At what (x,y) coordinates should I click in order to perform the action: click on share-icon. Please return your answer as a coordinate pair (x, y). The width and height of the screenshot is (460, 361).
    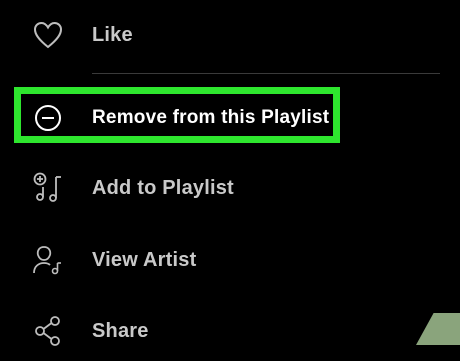
    Looking at the image, I should click on (48, 331).